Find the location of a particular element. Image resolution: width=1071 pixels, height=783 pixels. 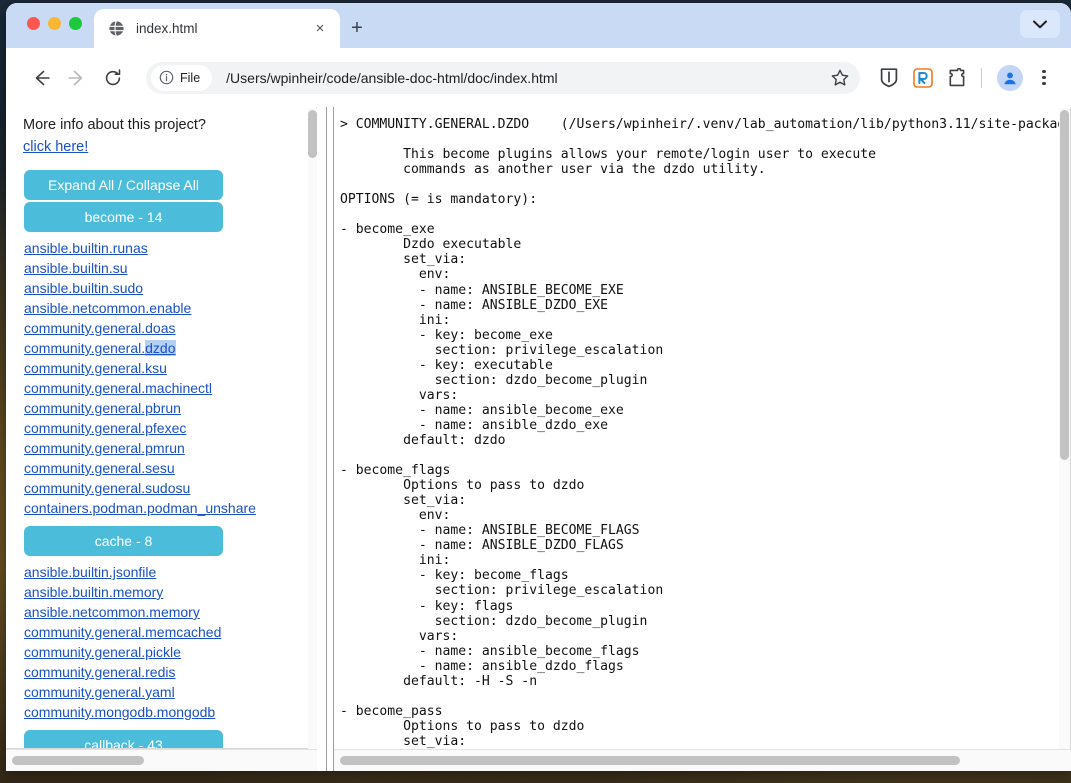

puzzle-piece-icon is located at coordinates (957, 76).